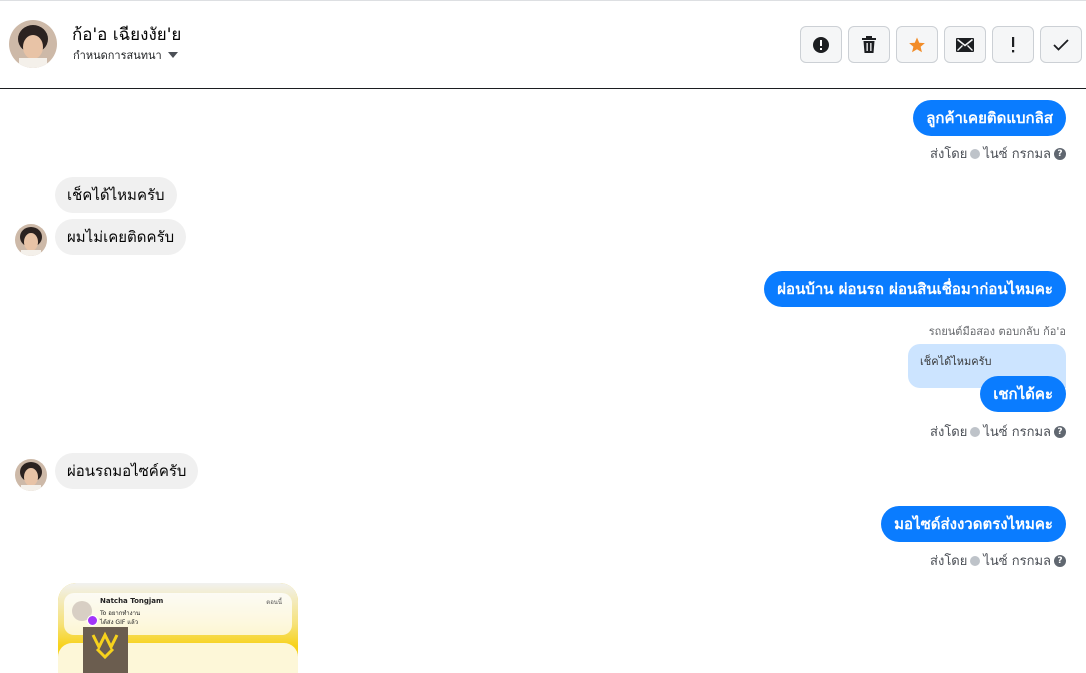  What do you see at coordinates (92, 620) in the screenshot?
I see `messenger-icon` at bounding box center [92, 620].